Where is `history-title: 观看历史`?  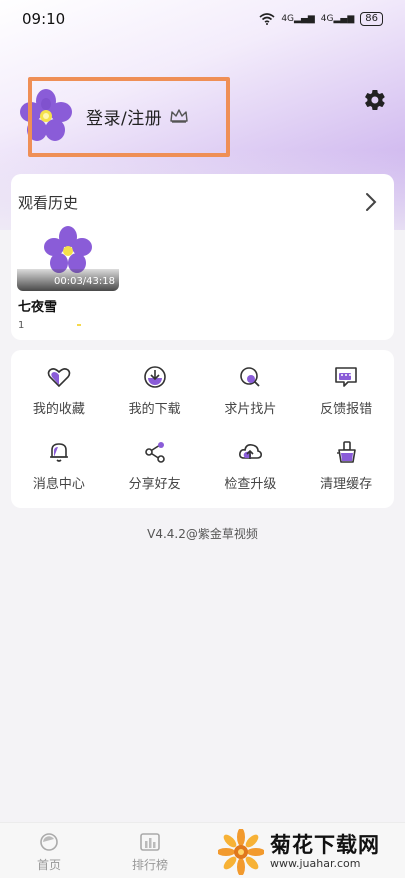
history-title: 观看历史 is located at coordinates (48, 203).